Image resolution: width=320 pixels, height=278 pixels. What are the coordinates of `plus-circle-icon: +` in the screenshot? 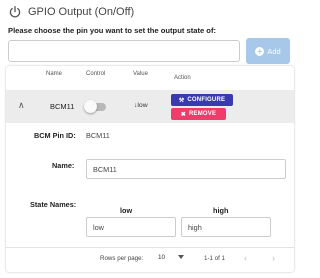 It's located at (260, 51).